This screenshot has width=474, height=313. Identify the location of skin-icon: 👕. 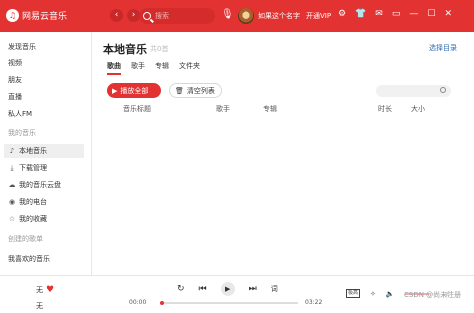
(360, 14).